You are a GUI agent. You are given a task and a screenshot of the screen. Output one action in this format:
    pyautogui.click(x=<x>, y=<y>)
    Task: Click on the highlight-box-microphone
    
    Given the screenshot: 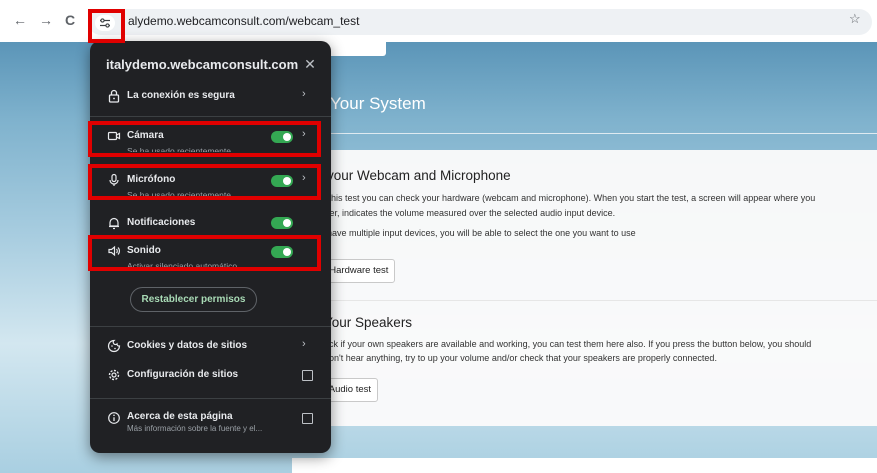 What is the action you would take?
    pyautogui.click(x=204, y=182)
    